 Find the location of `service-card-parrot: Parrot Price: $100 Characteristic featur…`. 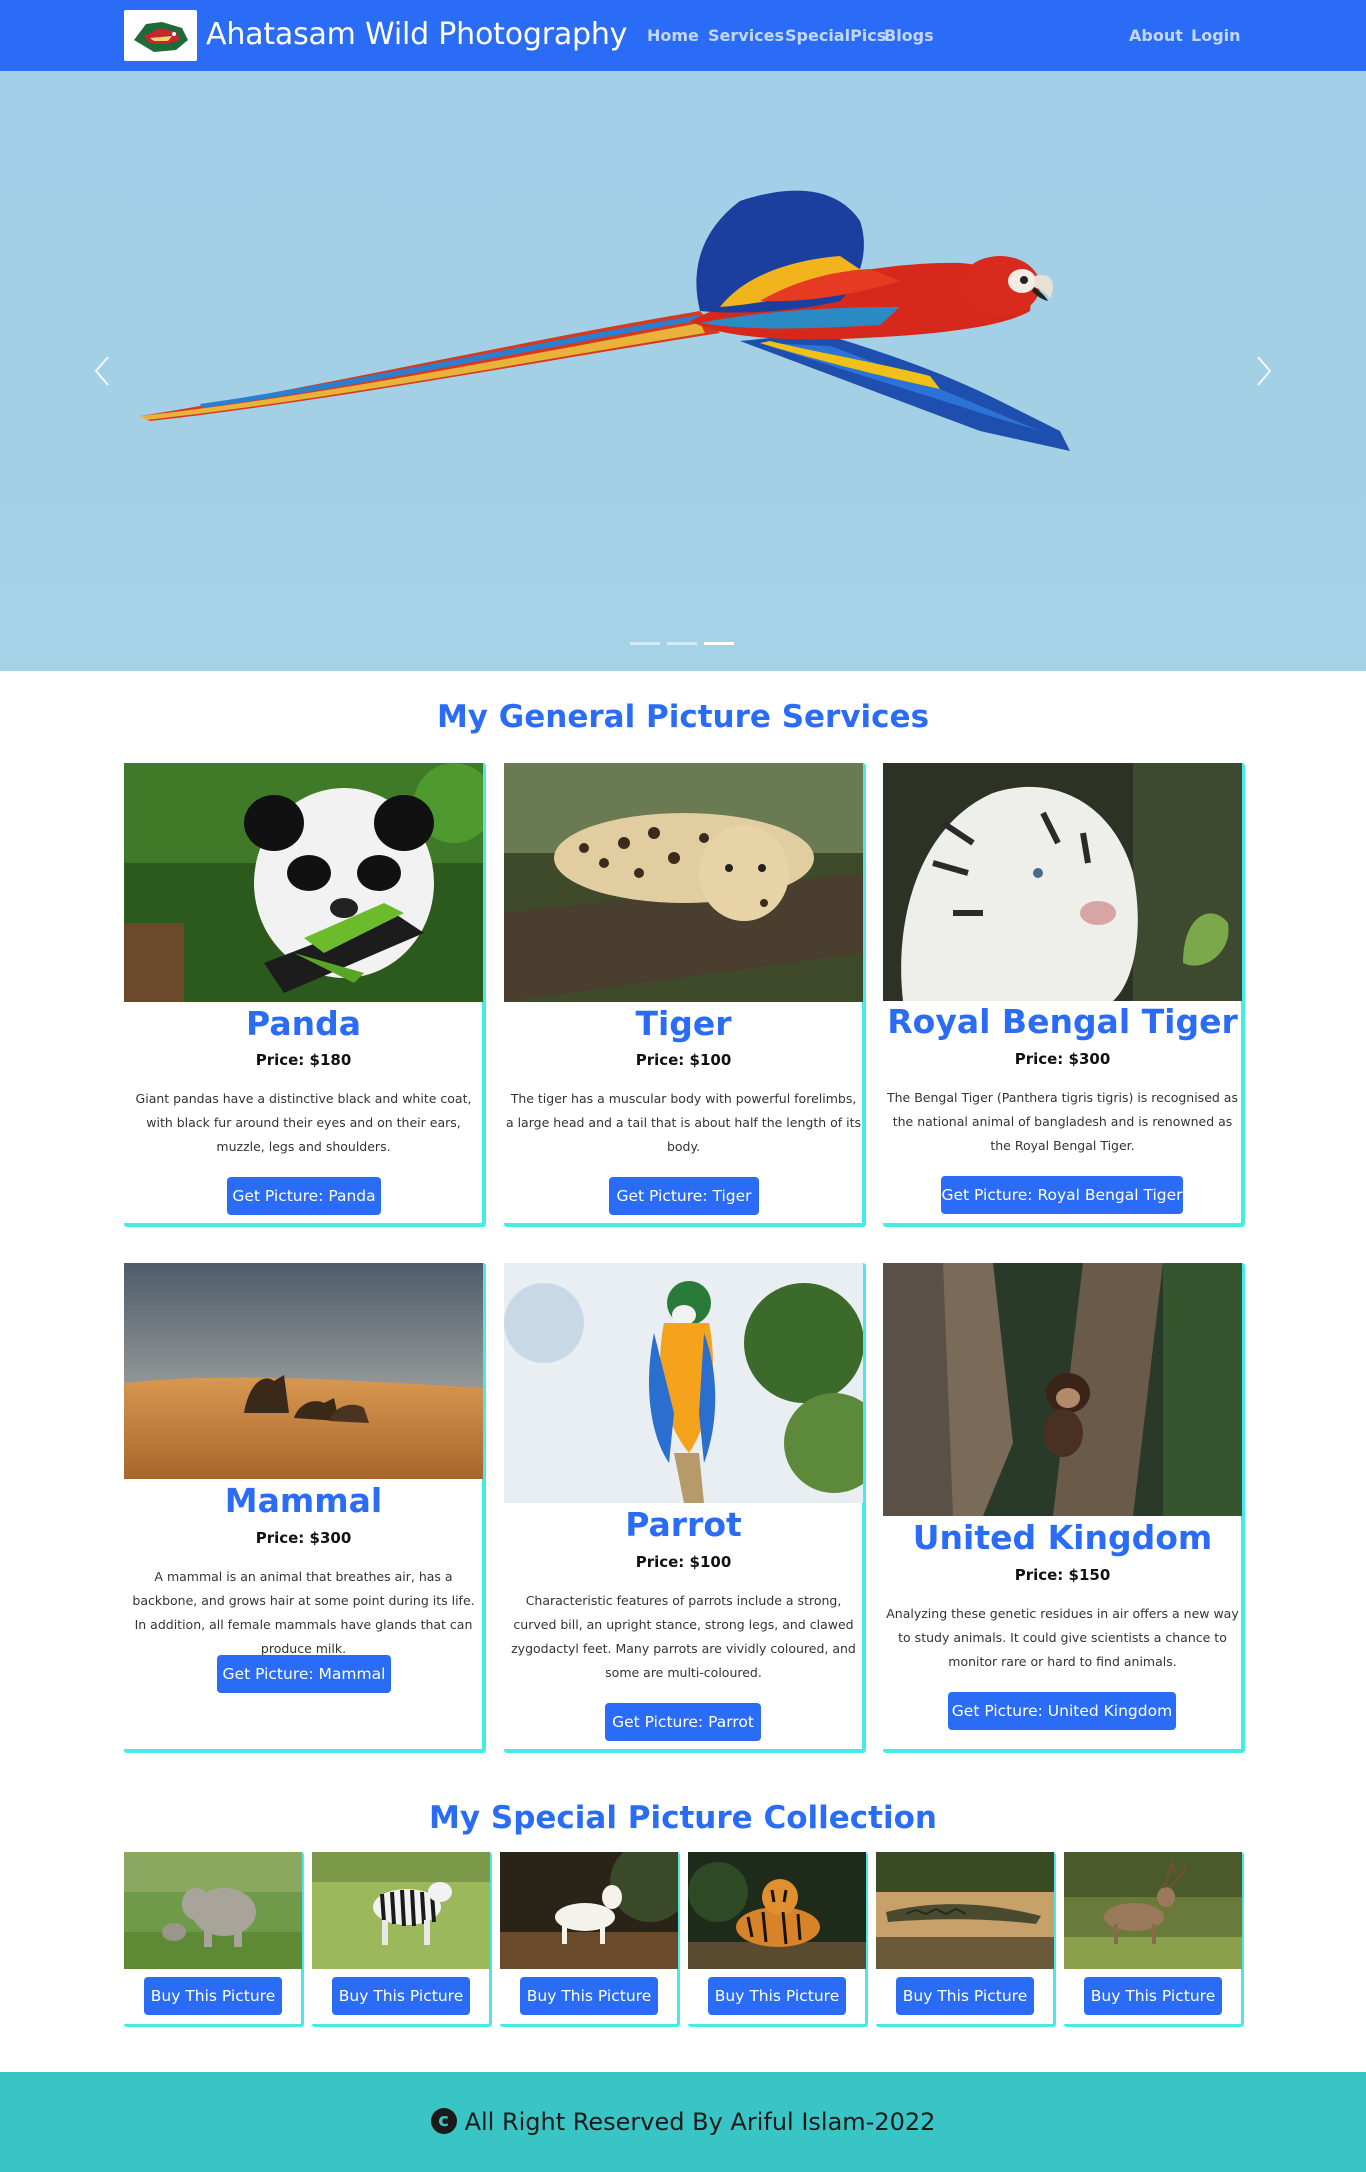

service-card-parrot: Parrot Price: $100 Characteristic featur… is located at coordinates (685, 1508).